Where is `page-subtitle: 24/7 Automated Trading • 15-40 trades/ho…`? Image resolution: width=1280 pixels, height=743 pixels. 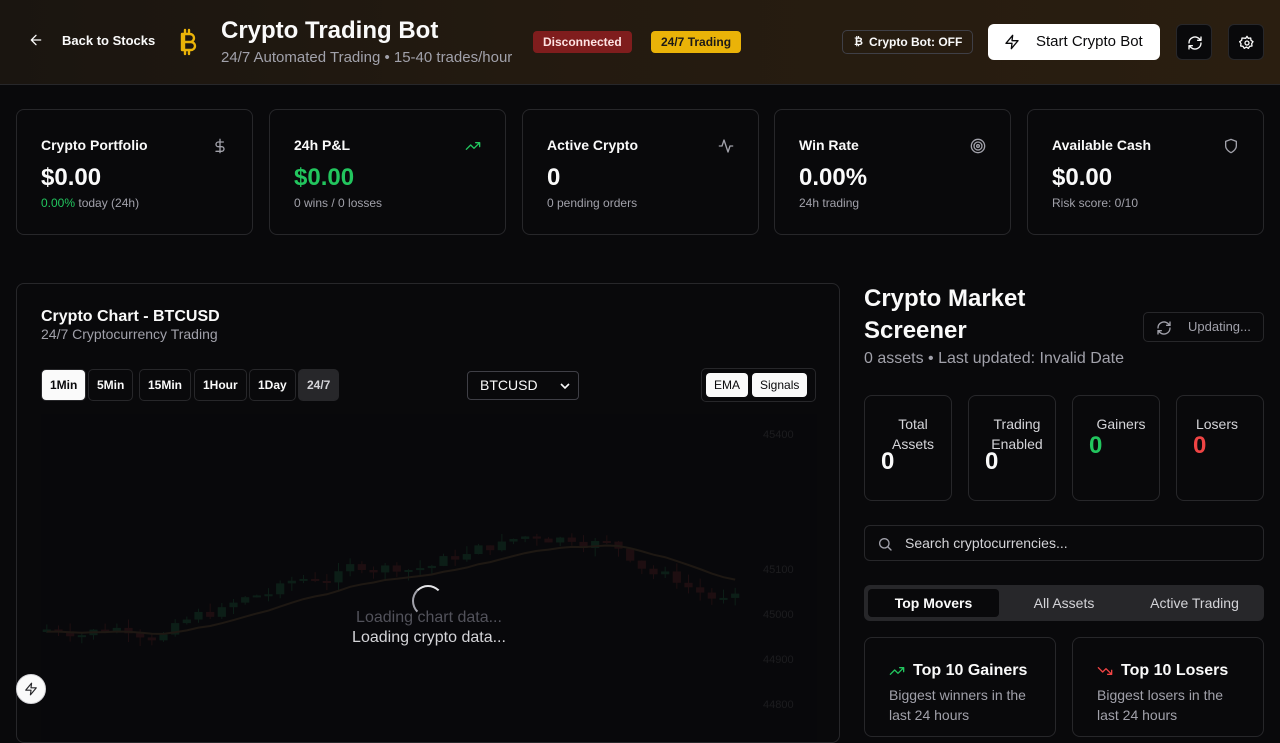 page-subtitle: 24/7 Automated Trading • 15-40 trades/ho… is located at coordinates (367, 57).